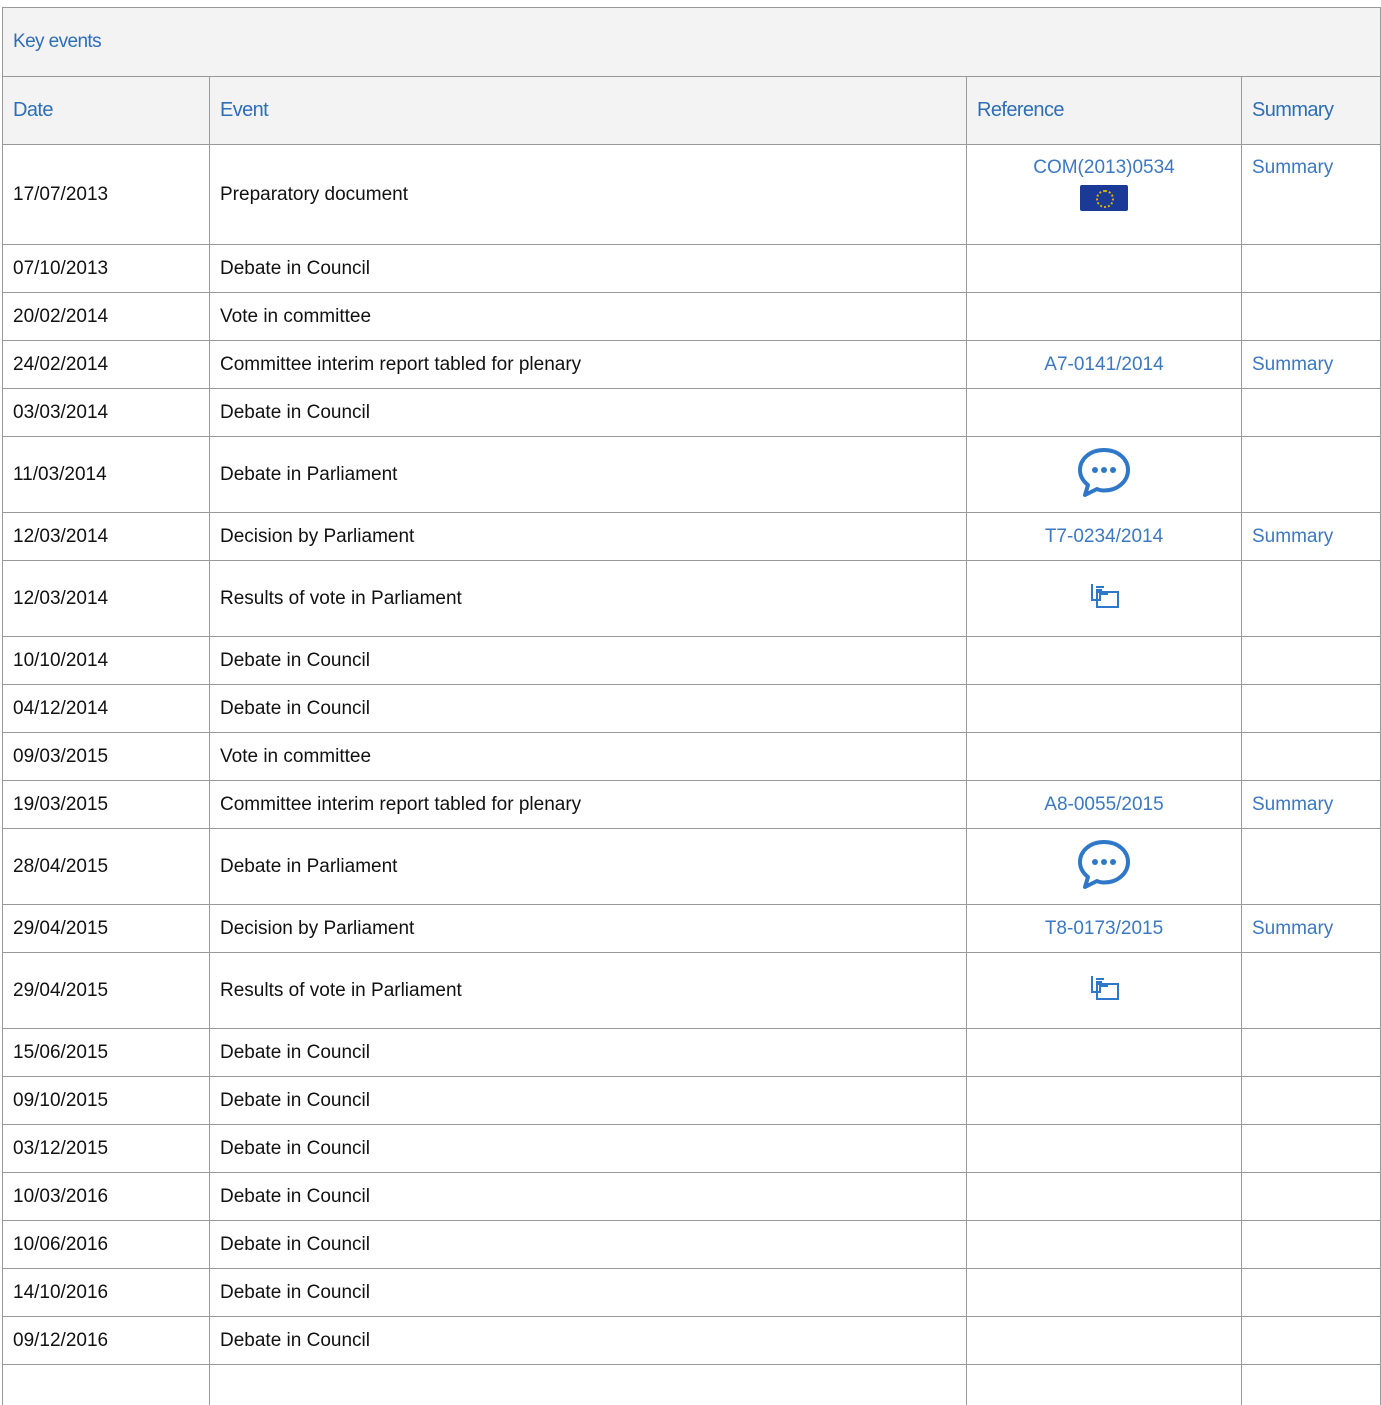 The width and height of the screenshot is (1381, 1405). I want to click on cell-date: 11/03/2014, so click(106, 475).